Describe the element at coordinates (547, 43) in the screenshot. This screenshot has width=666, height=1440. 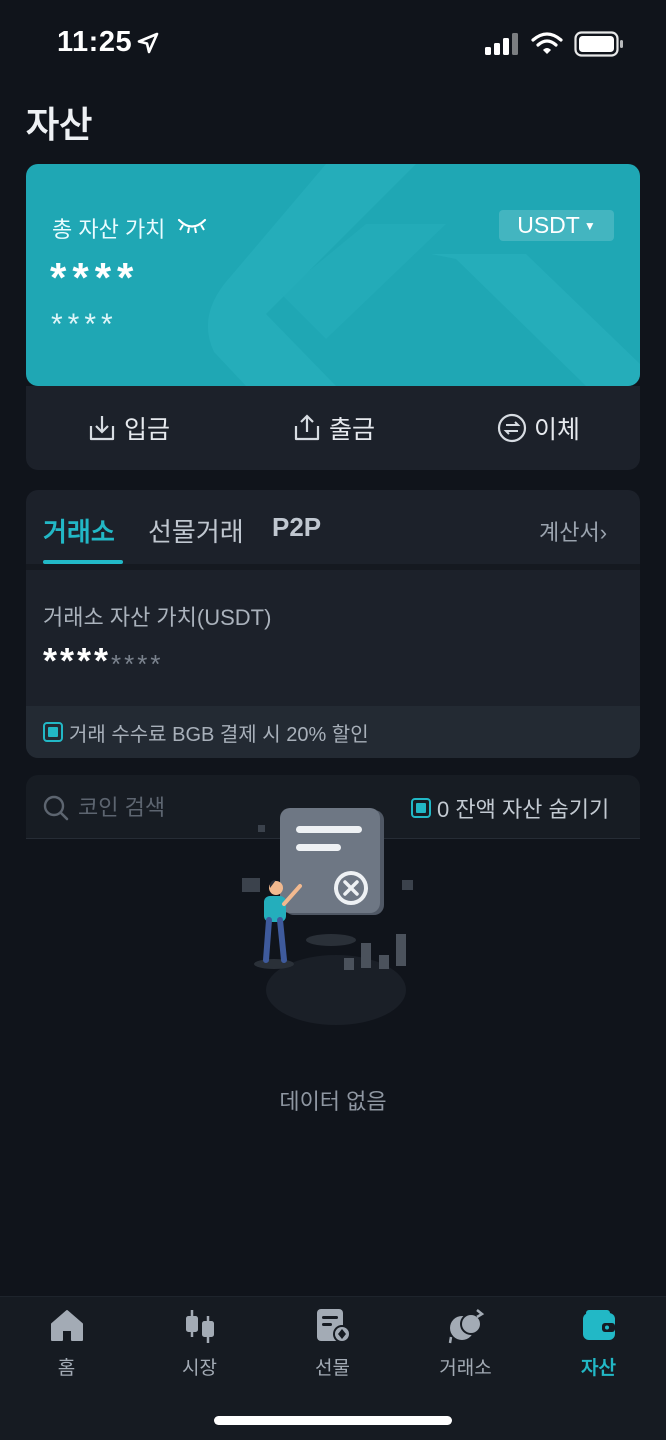
I see `wifi-icon` at that location.